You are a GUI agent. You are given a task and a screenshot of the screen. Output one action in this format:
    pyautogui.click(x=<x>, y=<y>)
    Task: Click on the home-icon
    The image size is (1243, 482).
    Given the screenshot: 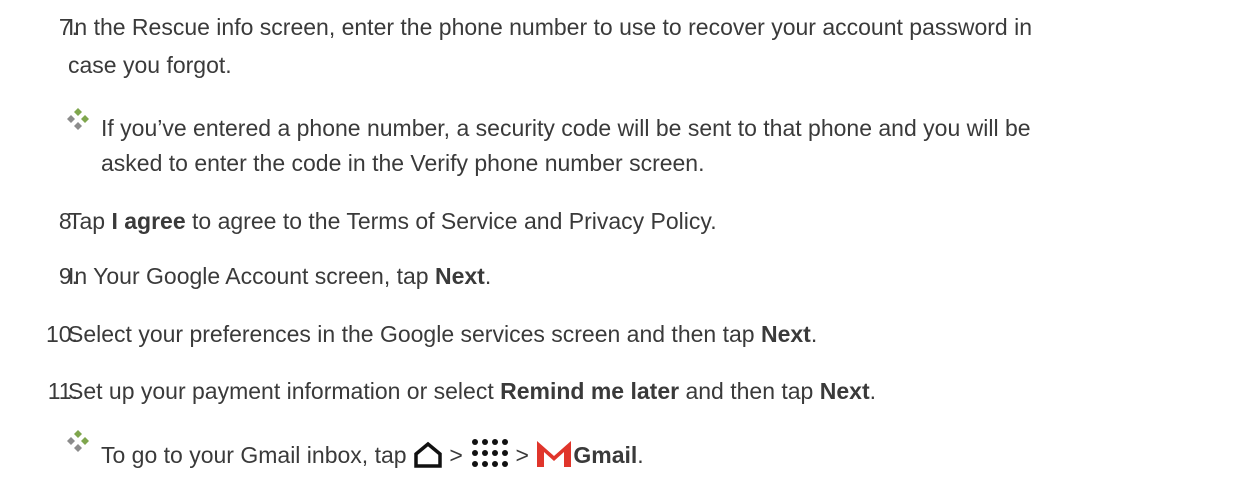 What is the action you would take?
    pyautogui.click(x=428, y=454)
    